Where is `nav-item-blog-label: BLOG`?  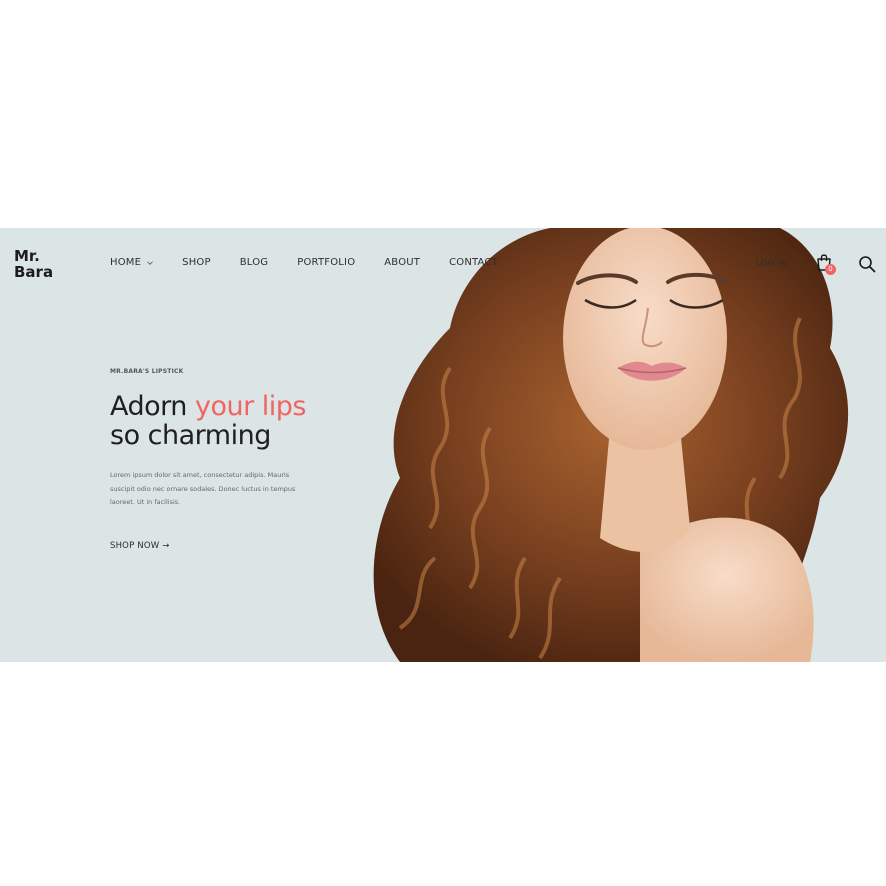
nav-item-blog-label: BLOG is located at coordinates (254, 262).